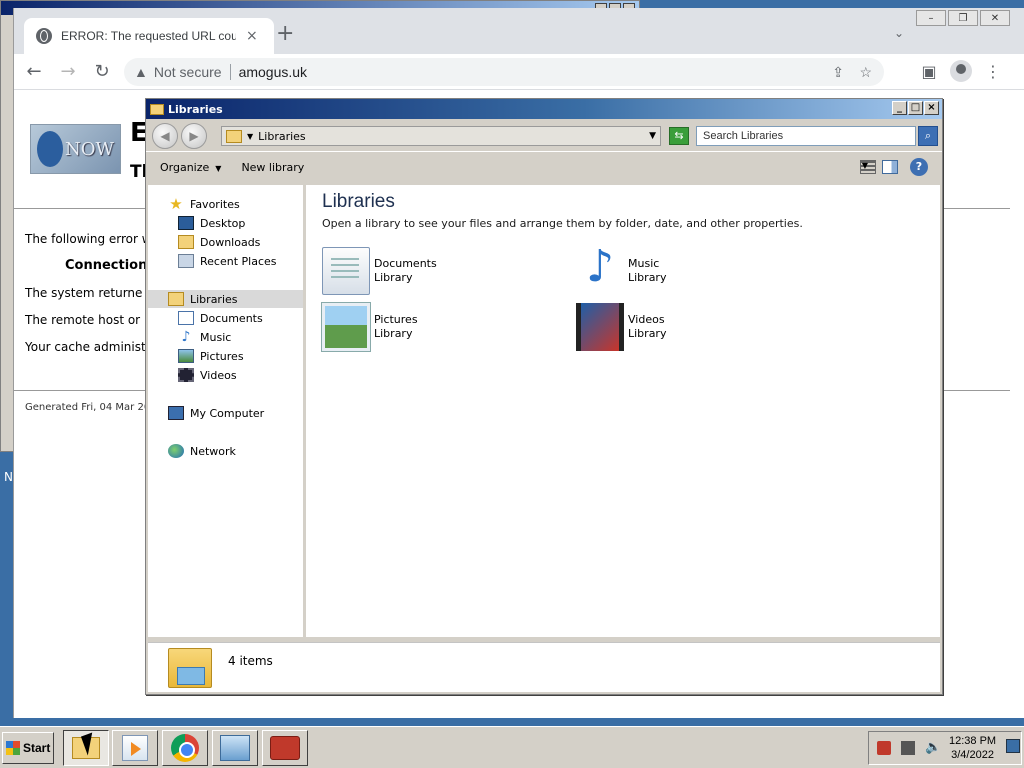 This screenshot has height=768, width=1024. I want to click on libraries-folder-icon, so click(190, 667).